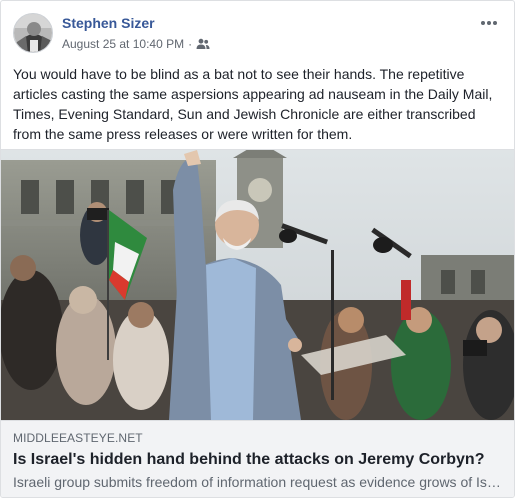  I want to click on post-meta: August 25 at 10:40 PM ·, so click(136, 44).